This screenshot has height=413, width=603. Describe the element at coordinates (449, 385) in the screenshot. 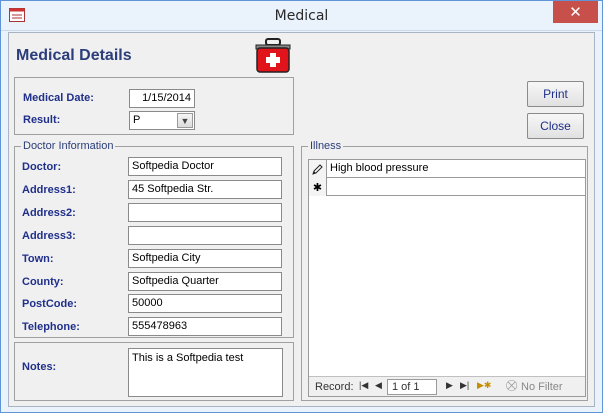

I see `next-record-button: ▶` at that location.